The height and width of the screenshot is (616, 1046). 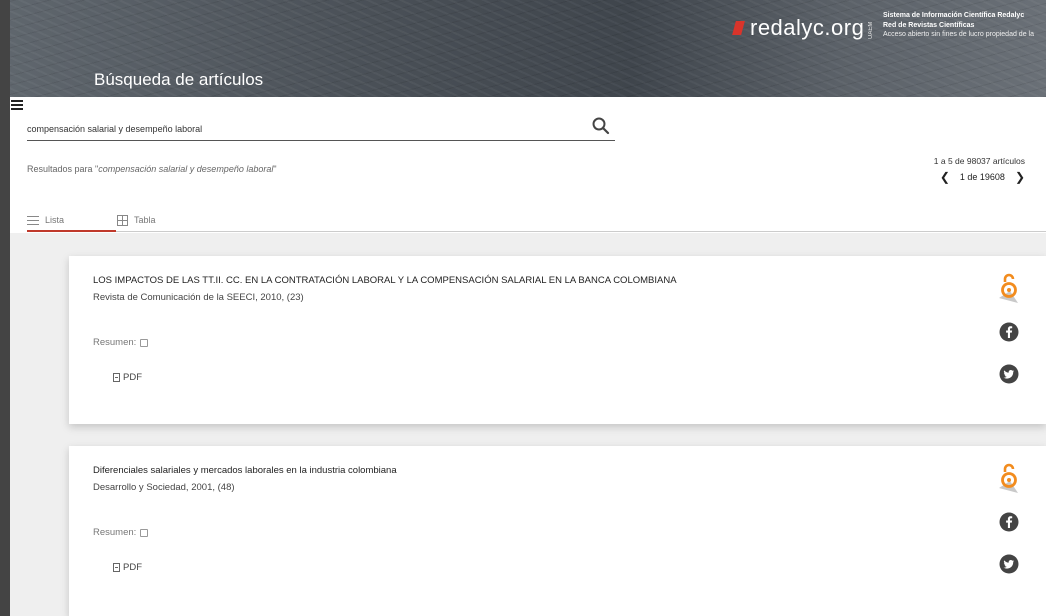 What do you see at coordinates (935, 177) in the screenshot?
I see `pagination: ❮ 1 de 19608 ❯` at bounding box center [935, 177].